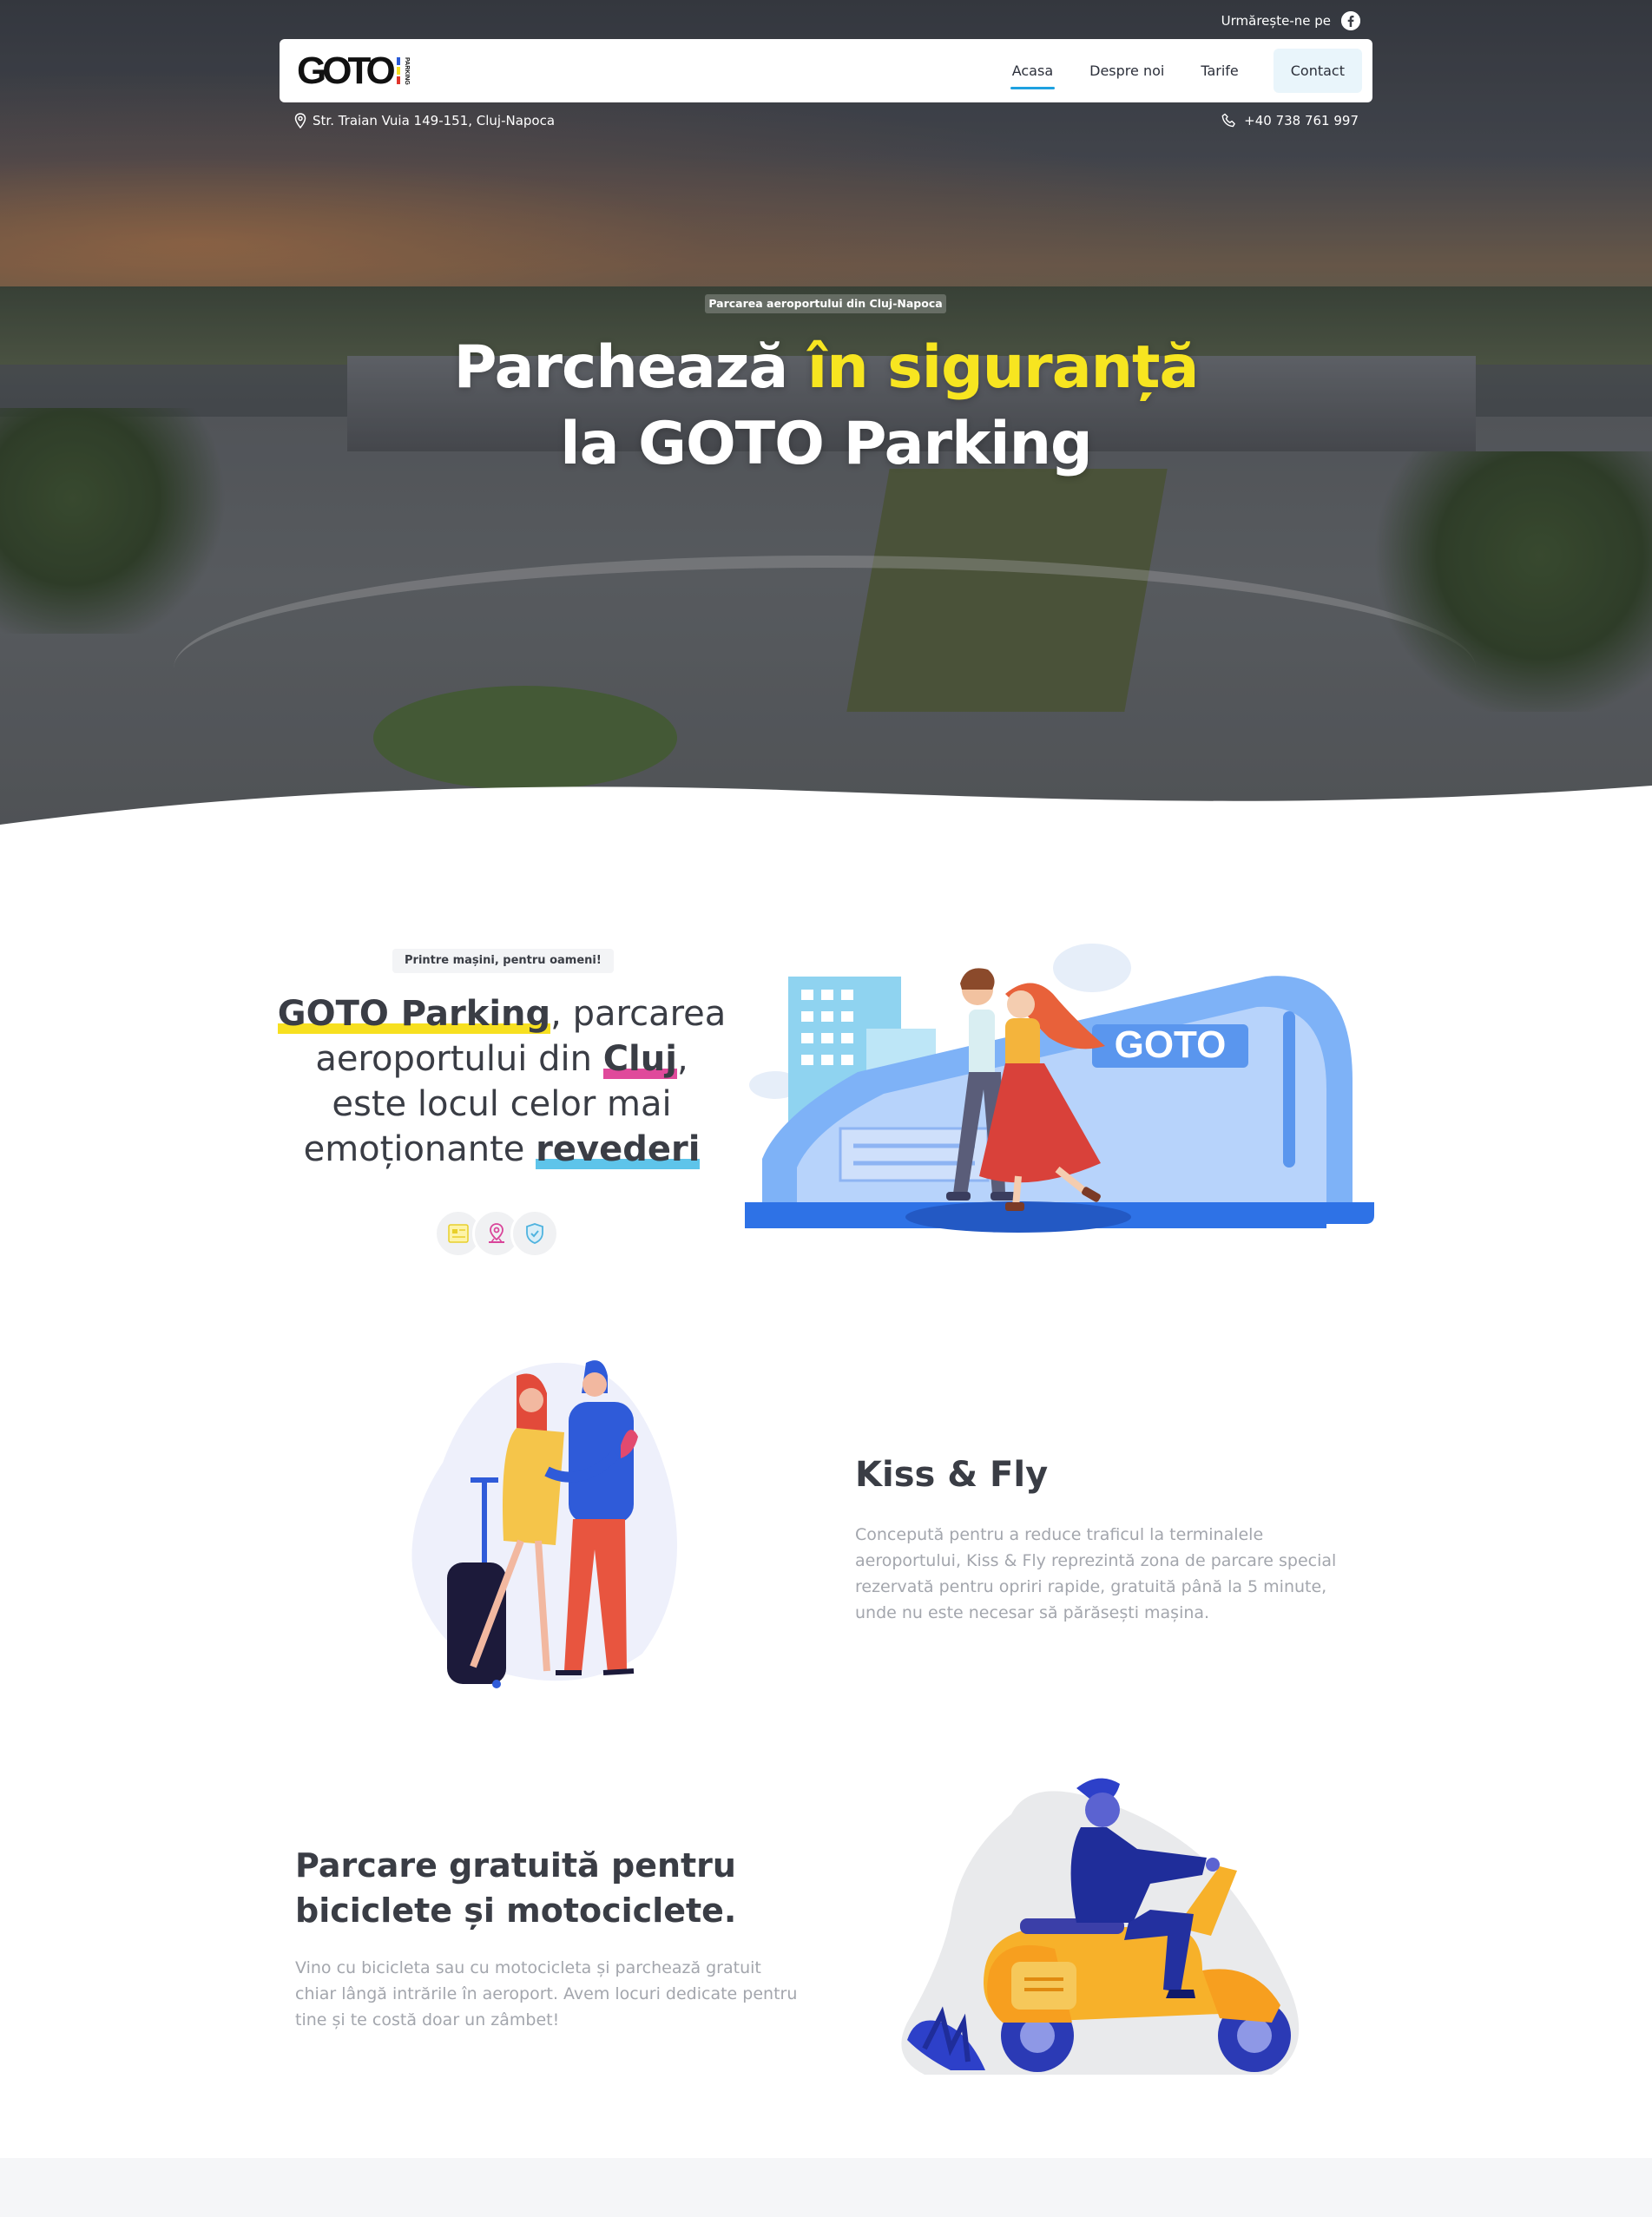  Describe the element at coordinates (1100, 1926) in the screenshot. I see `scooter-illustration` at that location.